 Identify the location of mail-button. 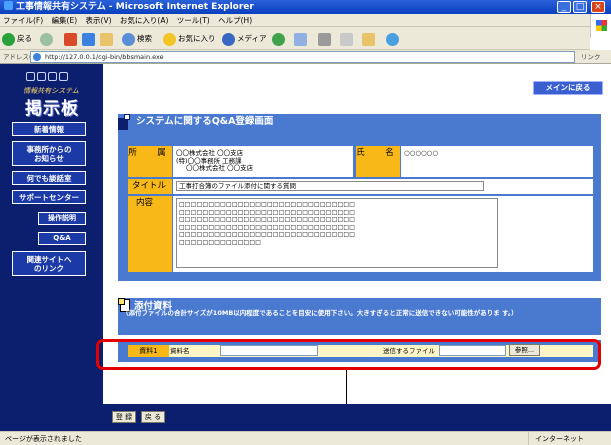
(301, 38).